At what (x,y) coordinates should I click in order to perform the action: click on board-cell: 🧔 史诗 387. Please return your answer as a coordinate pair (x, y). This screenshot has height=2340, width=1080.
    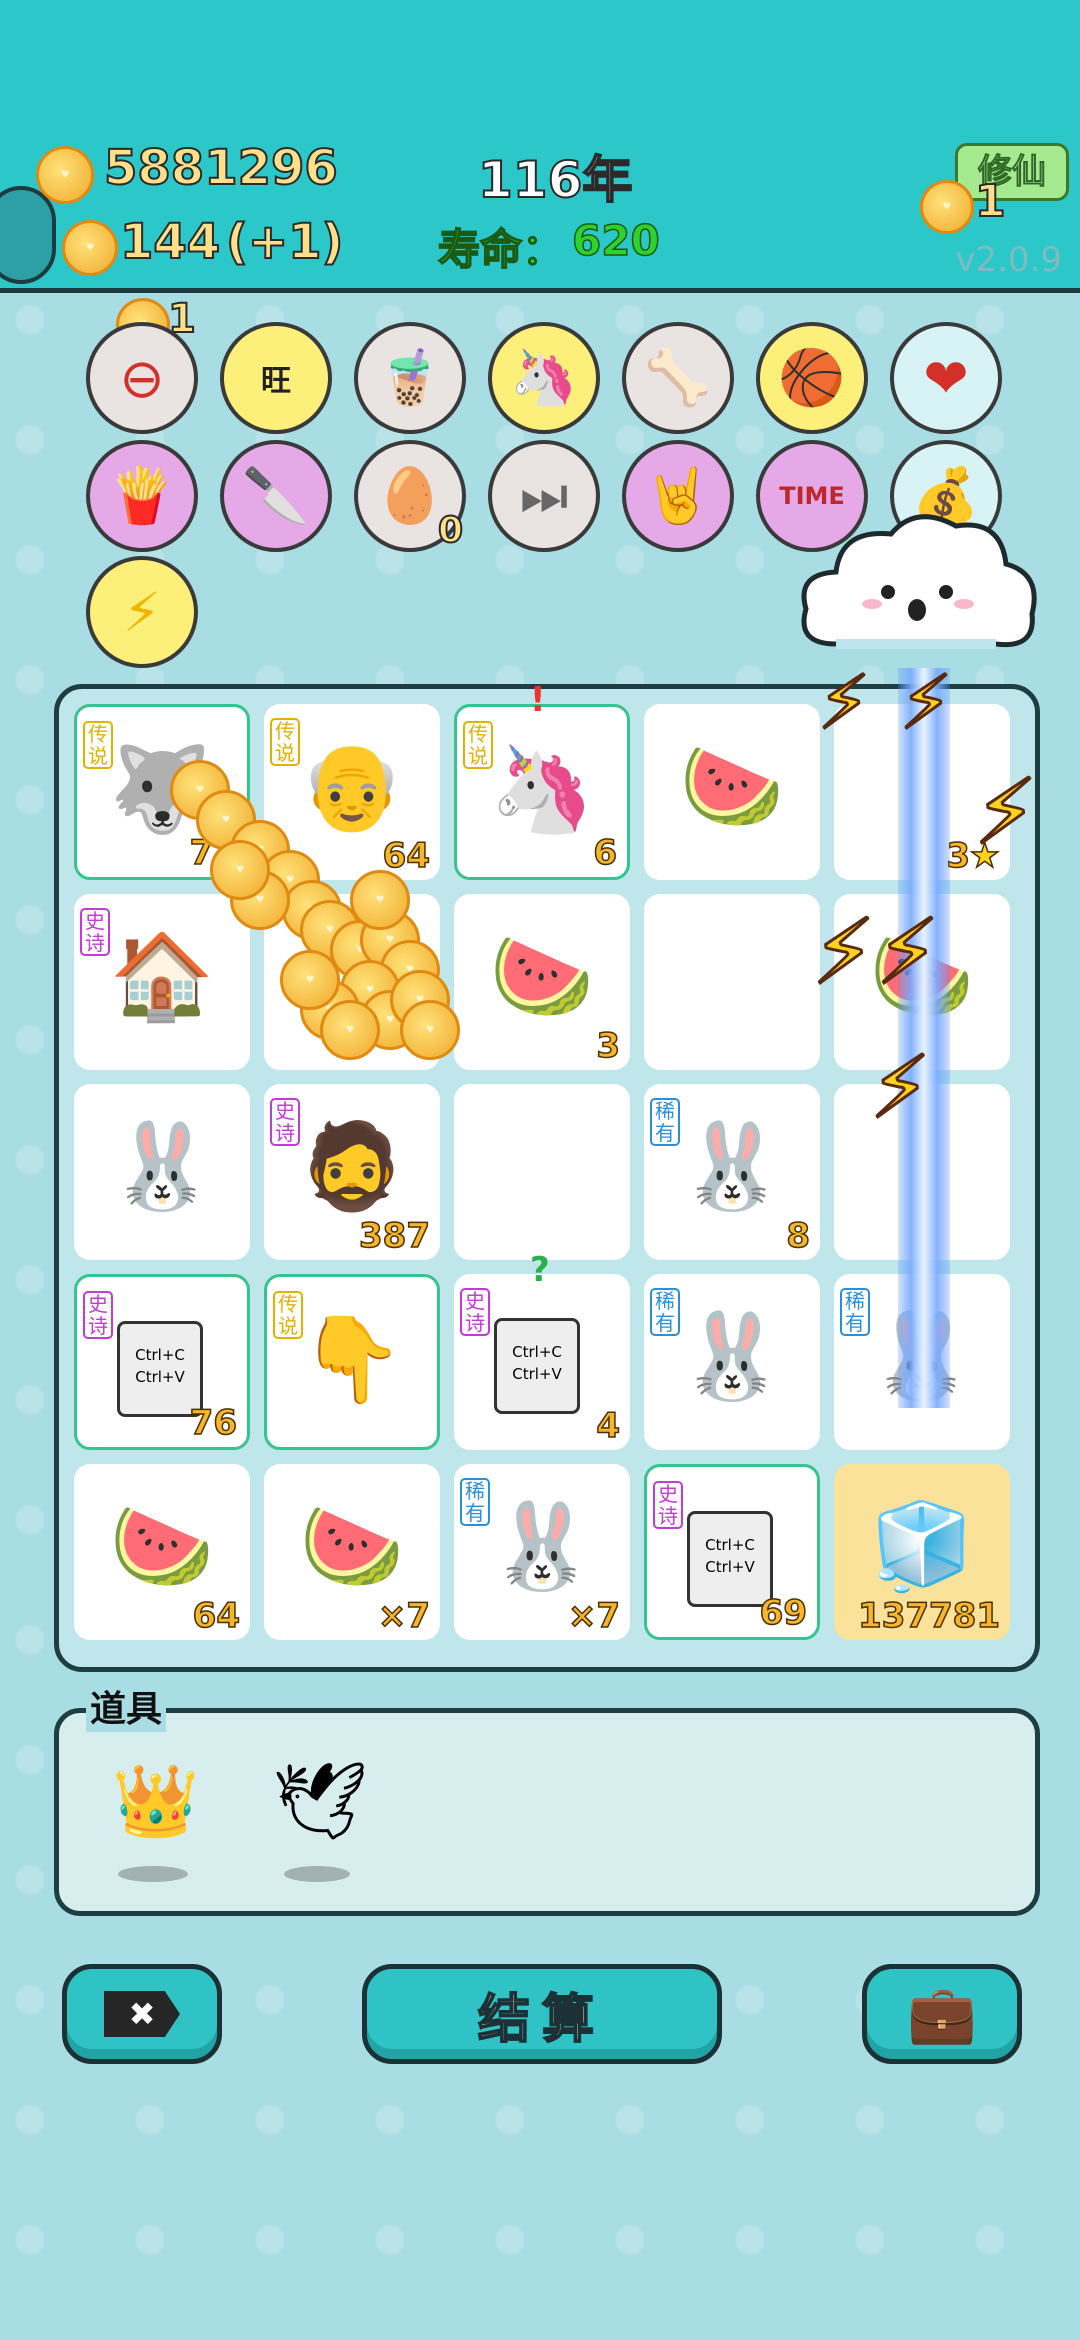
    Looking at the image, I should click on (352, 1172).